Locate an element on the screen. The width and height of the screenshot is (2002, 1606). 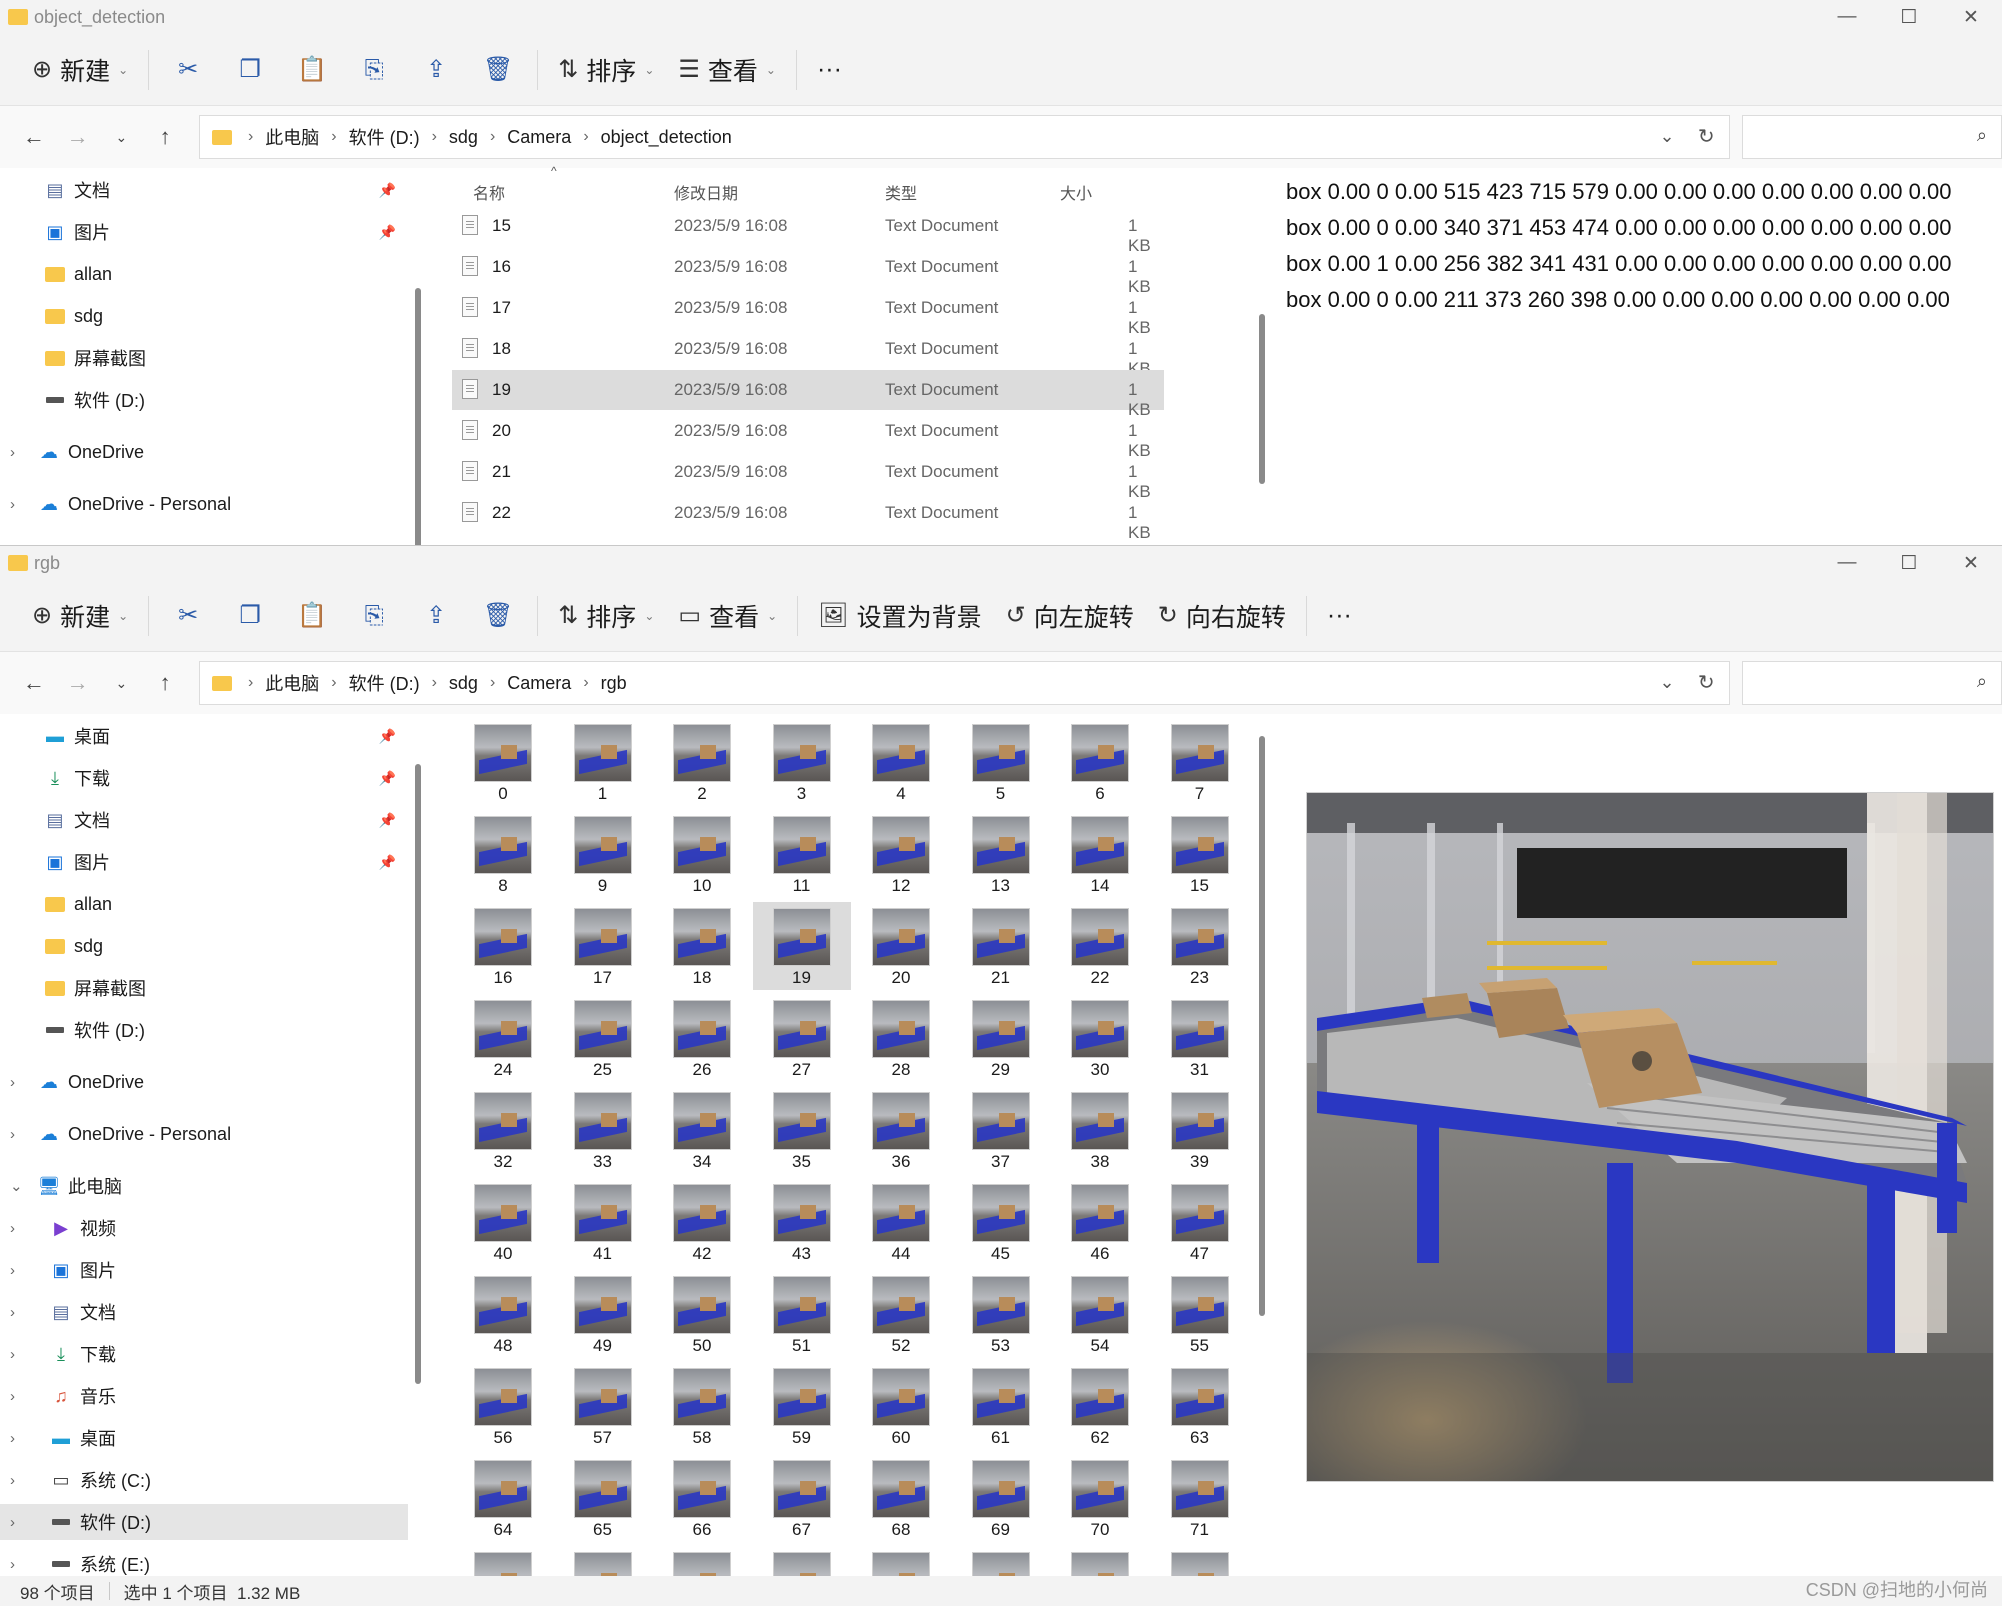
image-thumbnail: 46 is located at coordinates (1100, 1222).